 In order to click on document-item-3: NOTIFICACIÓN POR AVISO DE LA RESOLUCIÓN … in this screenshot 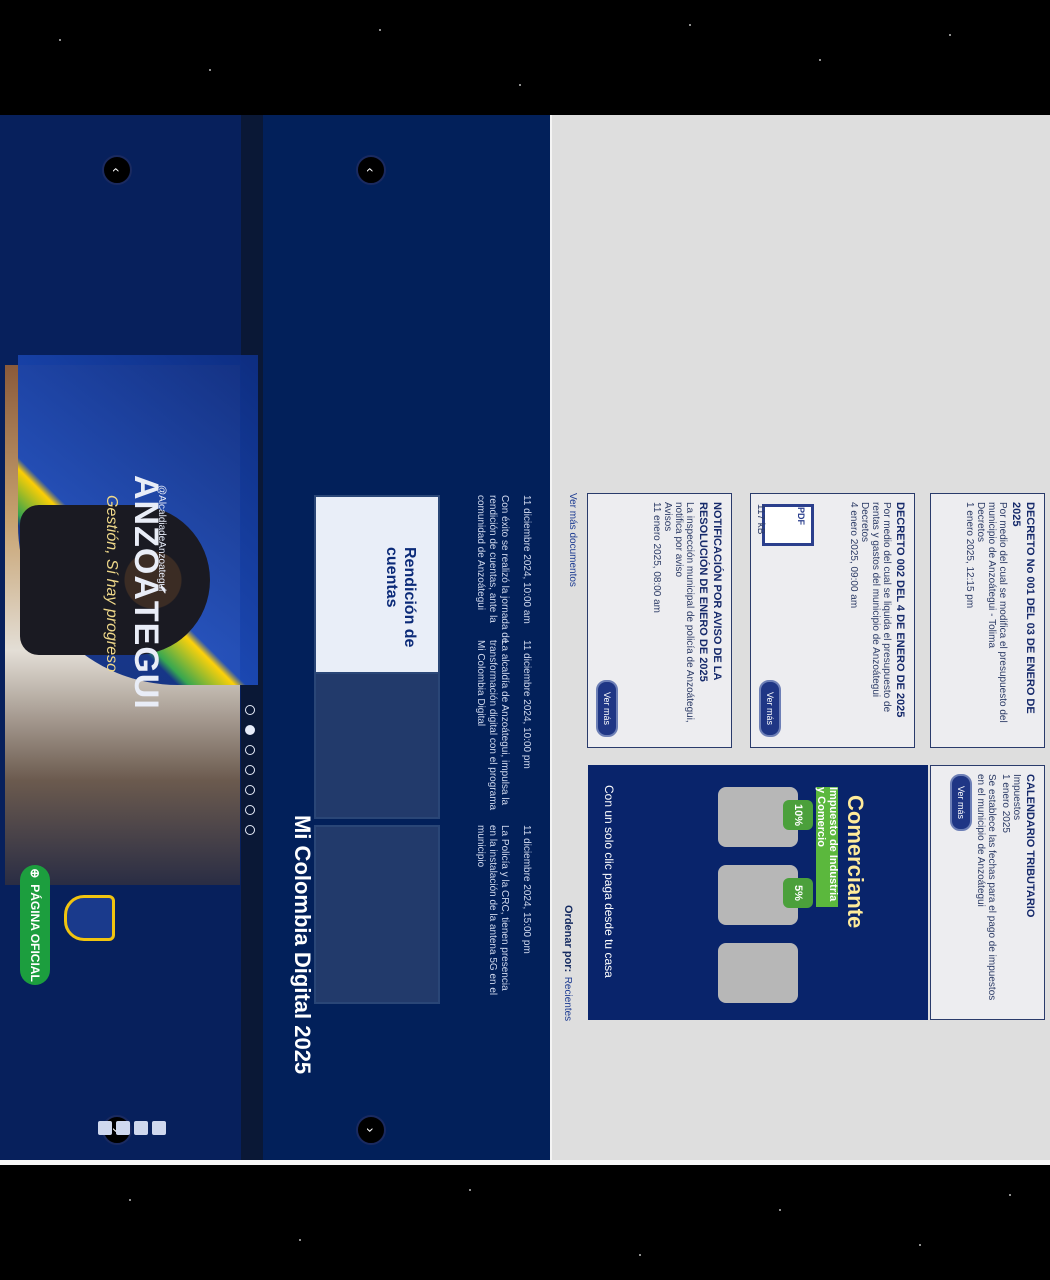, I will do `click(659, 620)`.